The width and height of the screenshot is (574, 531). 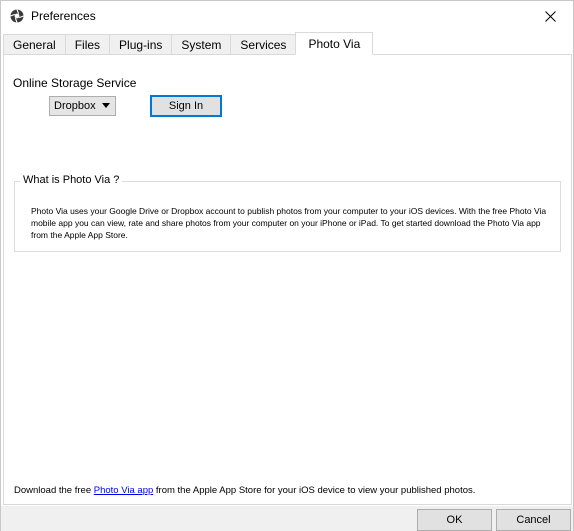 I want to click on online-storage-service-label: Online Storage Service, so click(x=75, y=83).